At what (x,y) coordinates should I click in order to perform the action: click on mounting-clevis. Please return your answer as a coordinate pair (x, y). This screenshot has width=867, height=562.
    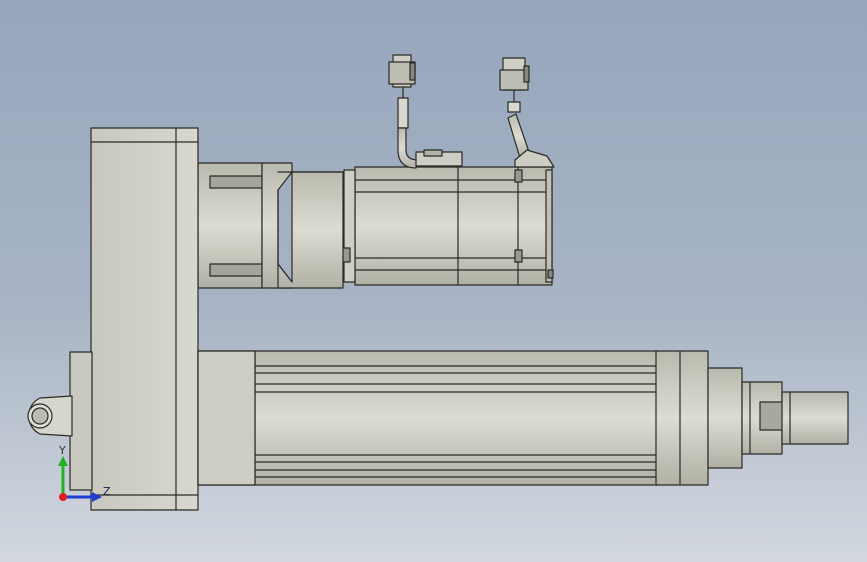
    Looking at the image, I should click on (60, 421).